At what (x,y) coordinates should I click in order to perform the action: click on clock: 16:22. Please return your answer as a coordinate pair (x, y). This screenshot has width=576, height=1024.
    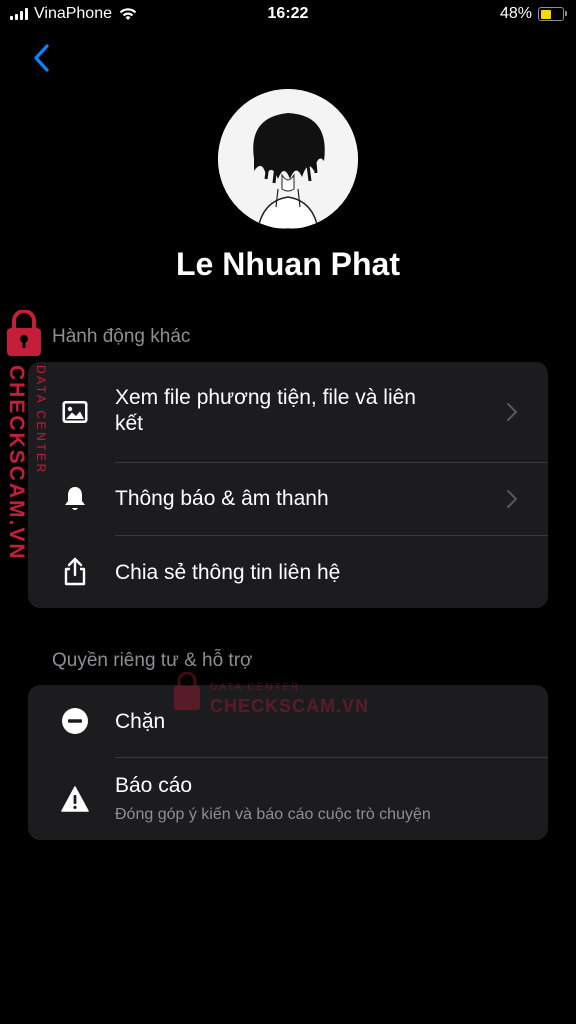
    Looking at the image, I should click on (288, 13).